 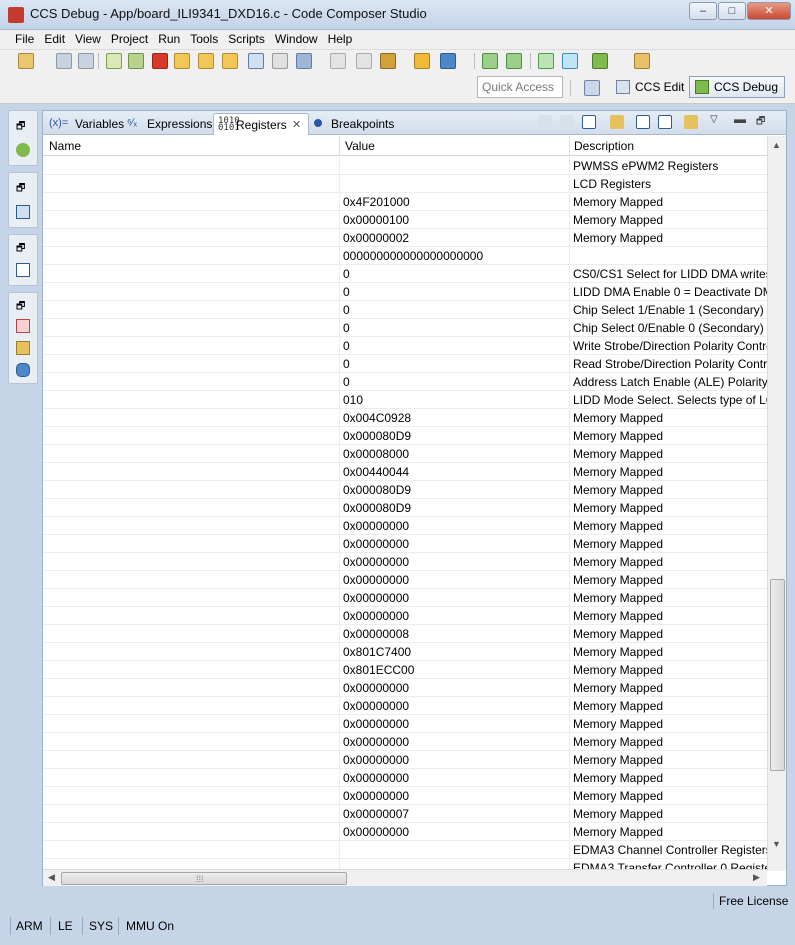 I want to click on console-icon, so click(x=23, y=212).